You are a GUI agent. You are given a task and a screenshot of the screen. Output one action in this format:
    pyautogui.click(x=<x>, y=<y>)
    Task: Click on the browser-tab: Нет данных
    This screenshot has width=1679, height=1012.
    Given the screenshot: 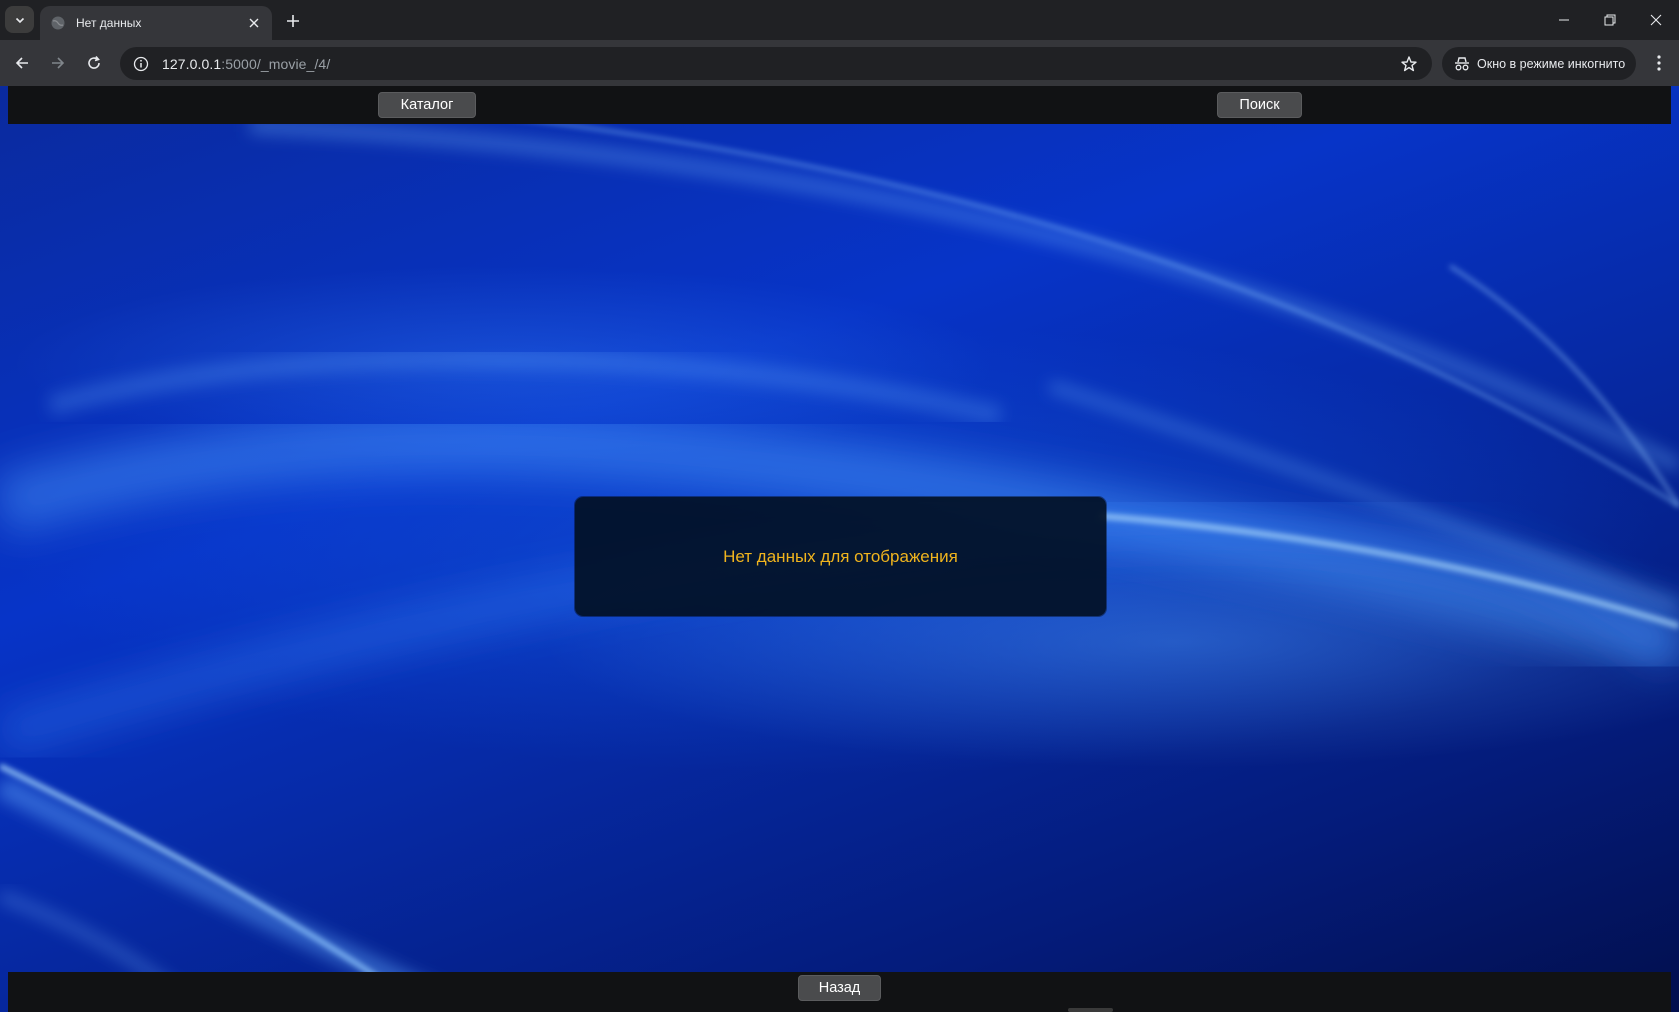 What is the action you would take?
    pyautogui.click(x=156, y=23)
    